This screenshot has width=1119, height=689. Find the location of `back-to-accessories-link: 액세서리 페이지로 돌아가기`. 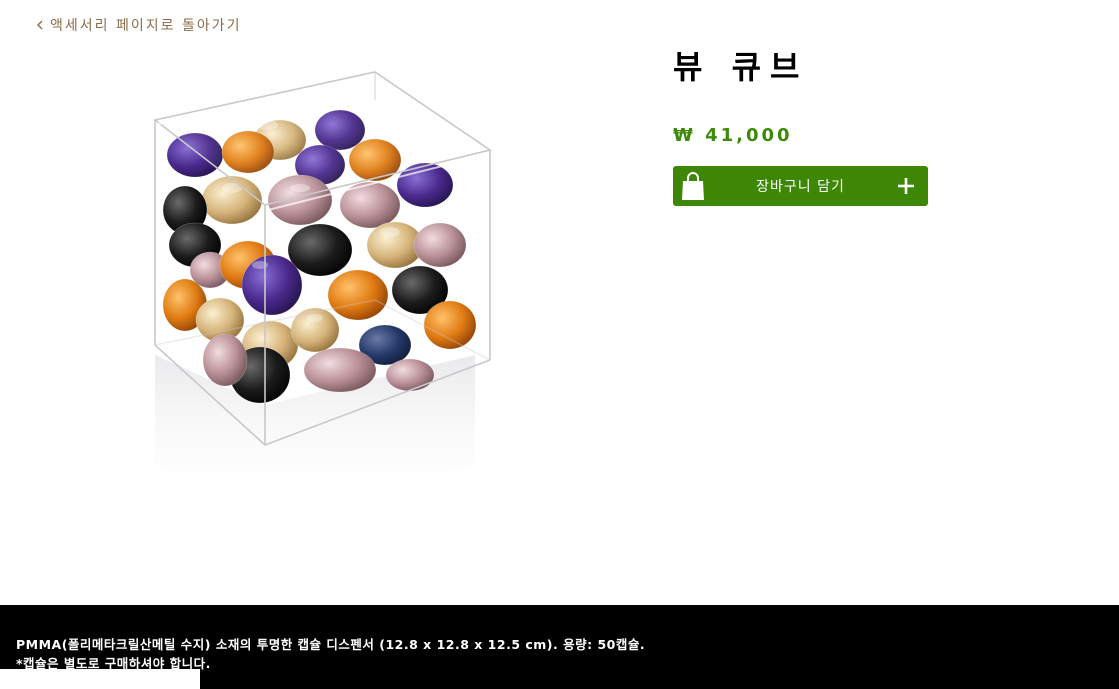

back-to-accessories-link: 액세서리 페이지로 돌아가기 is located at coordinates (138, 25).